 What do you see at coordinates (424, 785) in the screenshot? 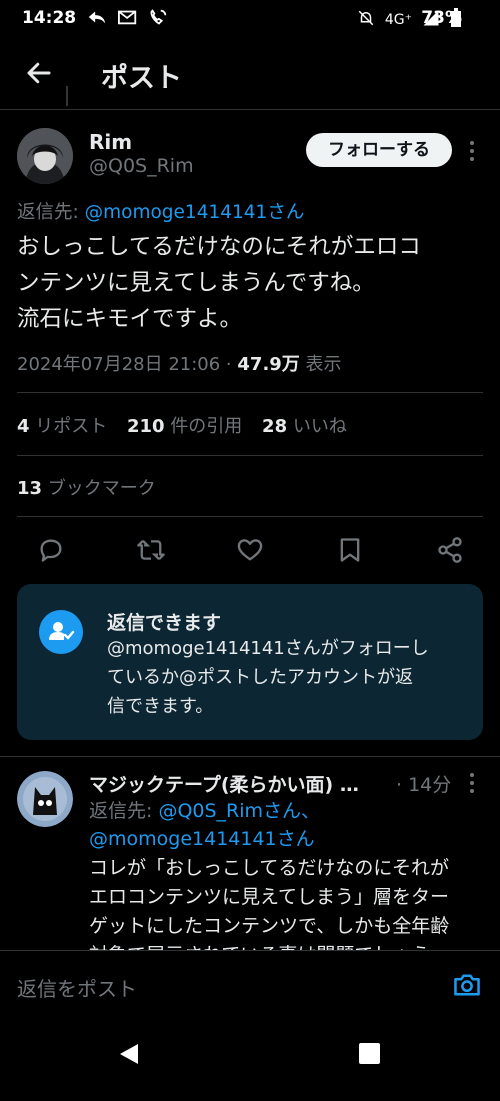
I see `reply-time: · 14分` at bounding box center [424, 785].